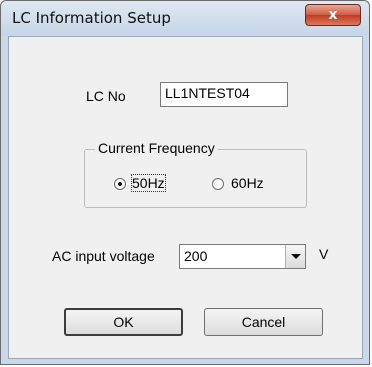 The width and height of the screenshot is (372, 367). I want to click on frequency-group-label: Current Frequency, so click(156, 148).